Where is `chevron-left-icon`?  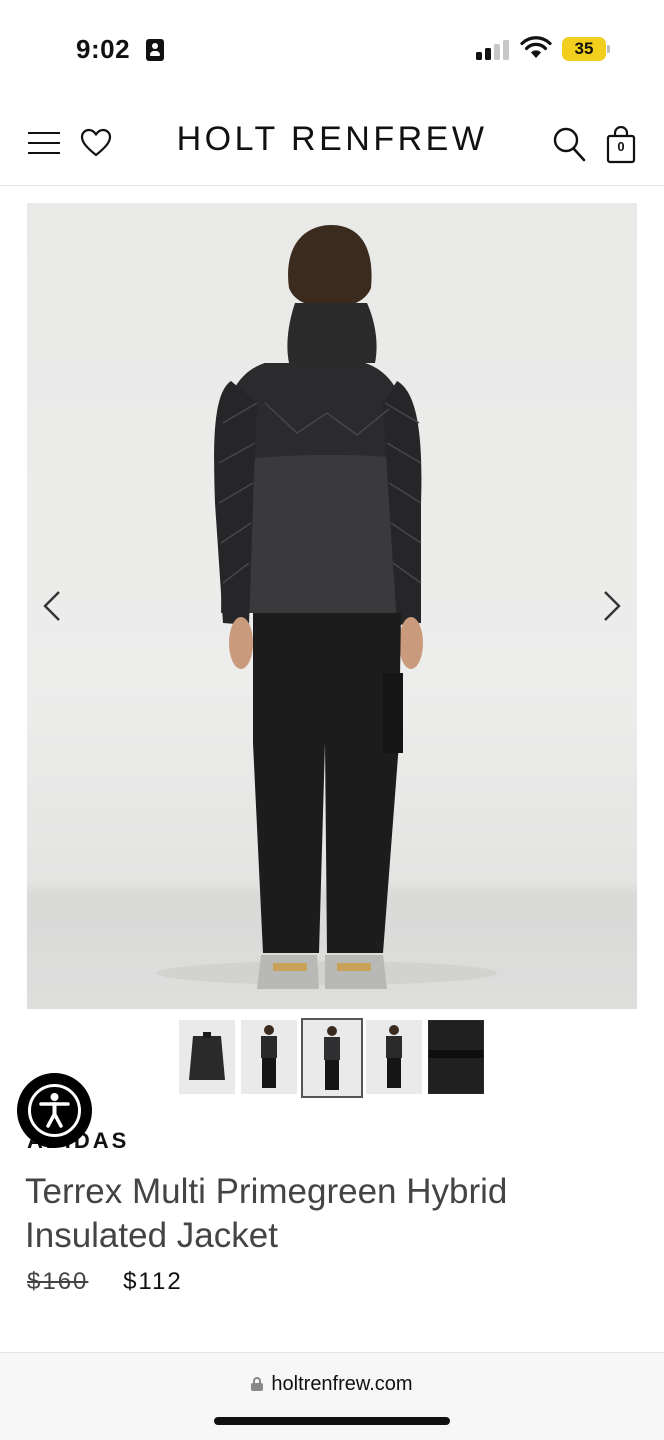 chevron-left-icon is located at coordinates (53, 606).